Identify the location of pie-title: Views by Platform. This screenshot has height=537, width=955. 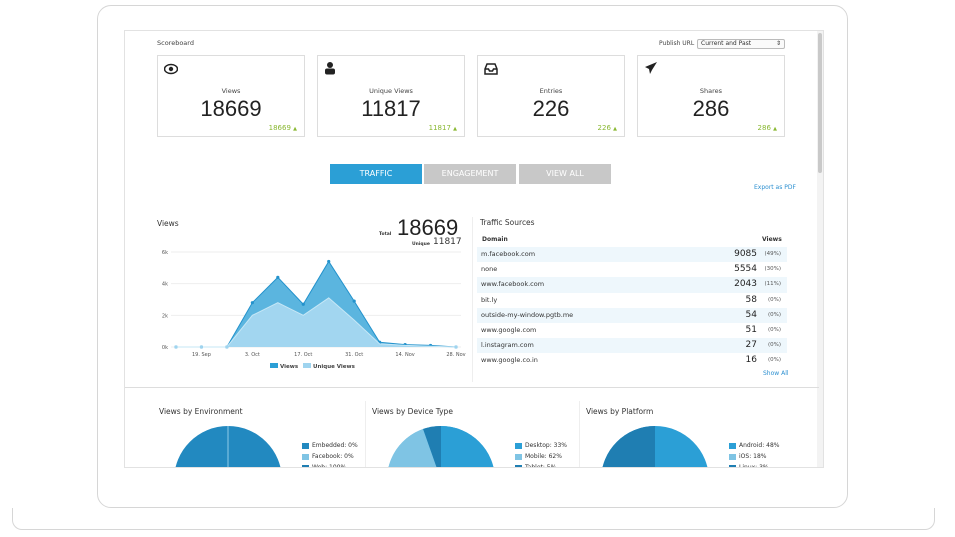
(620, 411).